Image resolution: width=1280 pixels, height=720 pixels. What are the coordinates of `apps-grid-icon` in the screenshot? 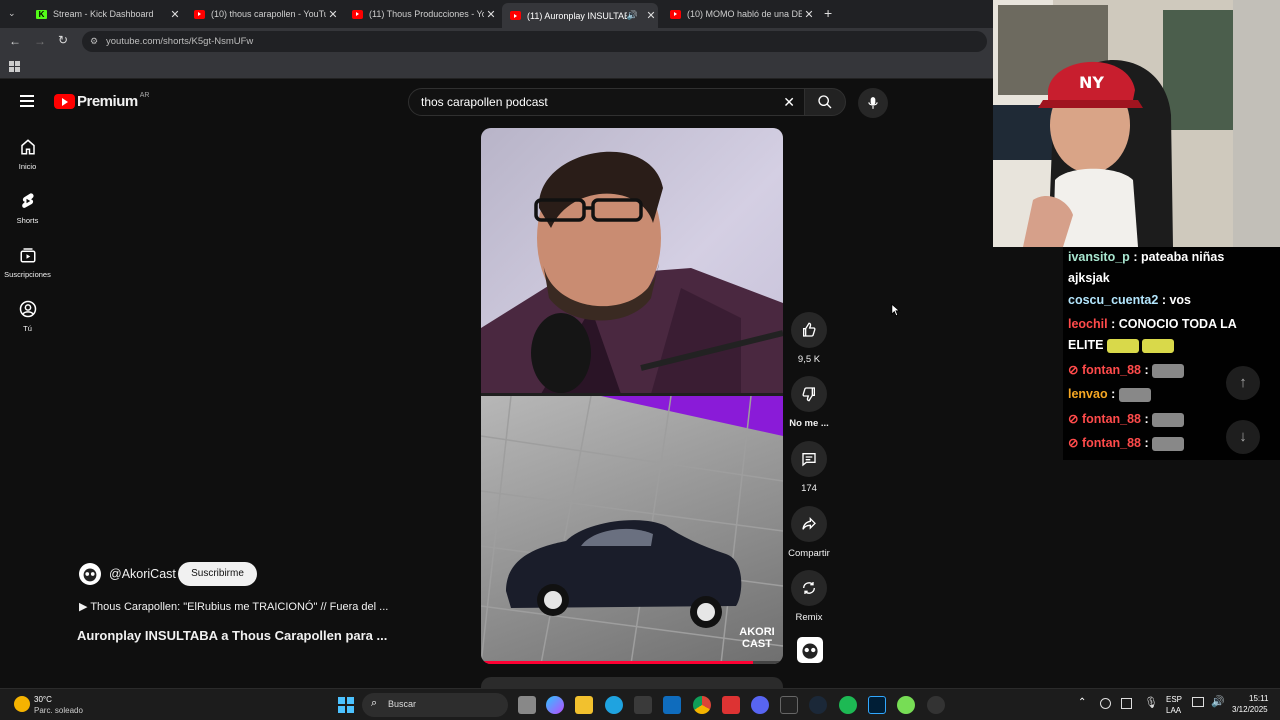 It's located at (14, 66).